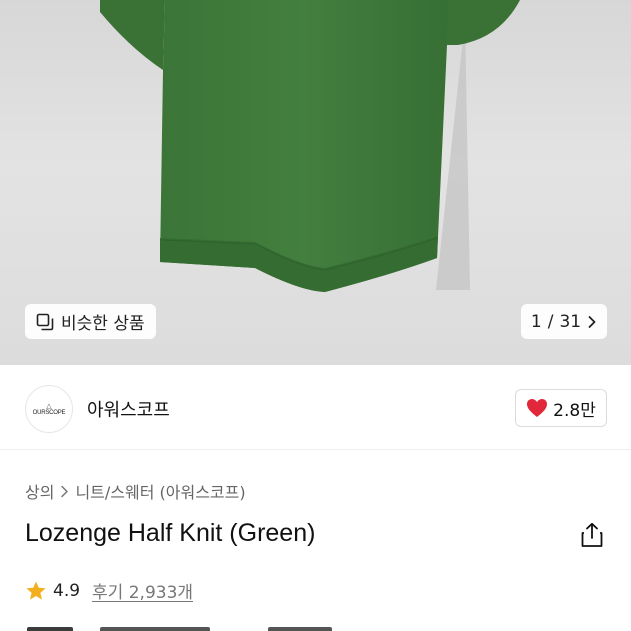 The width and height of the screenshot is (631, 631). I want to click on brand-mark-icon: △, so click(49, 405).